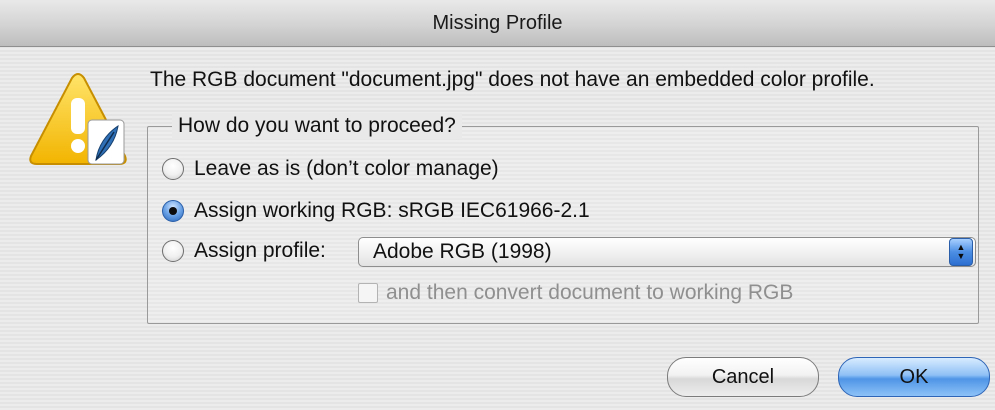  What do you see at coordinates (260, 250) in the screenshot?
I see `option-assign-profile-label: Assign profile:` at bounding box center [260, 250].